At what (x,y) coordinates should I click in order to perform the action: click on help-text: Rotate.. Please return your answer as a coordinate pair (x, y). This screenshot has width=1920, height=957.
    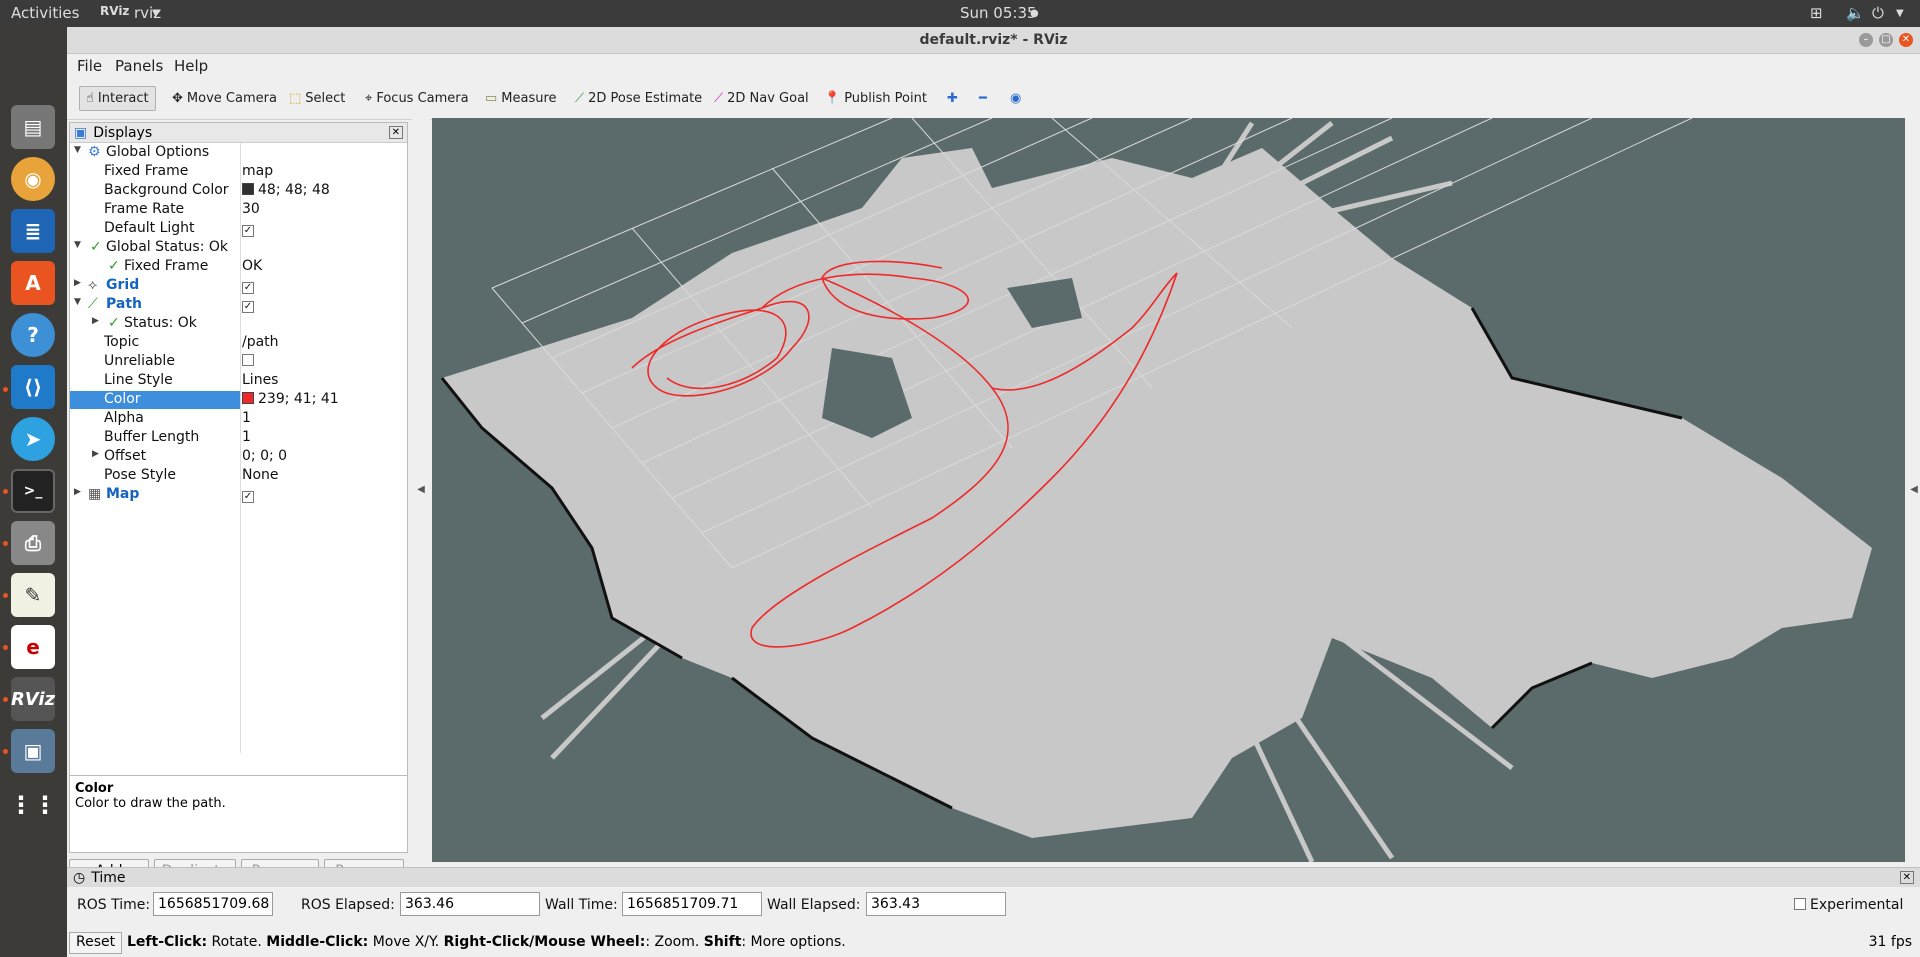
    Looking at the image, I should click on (237, 942).